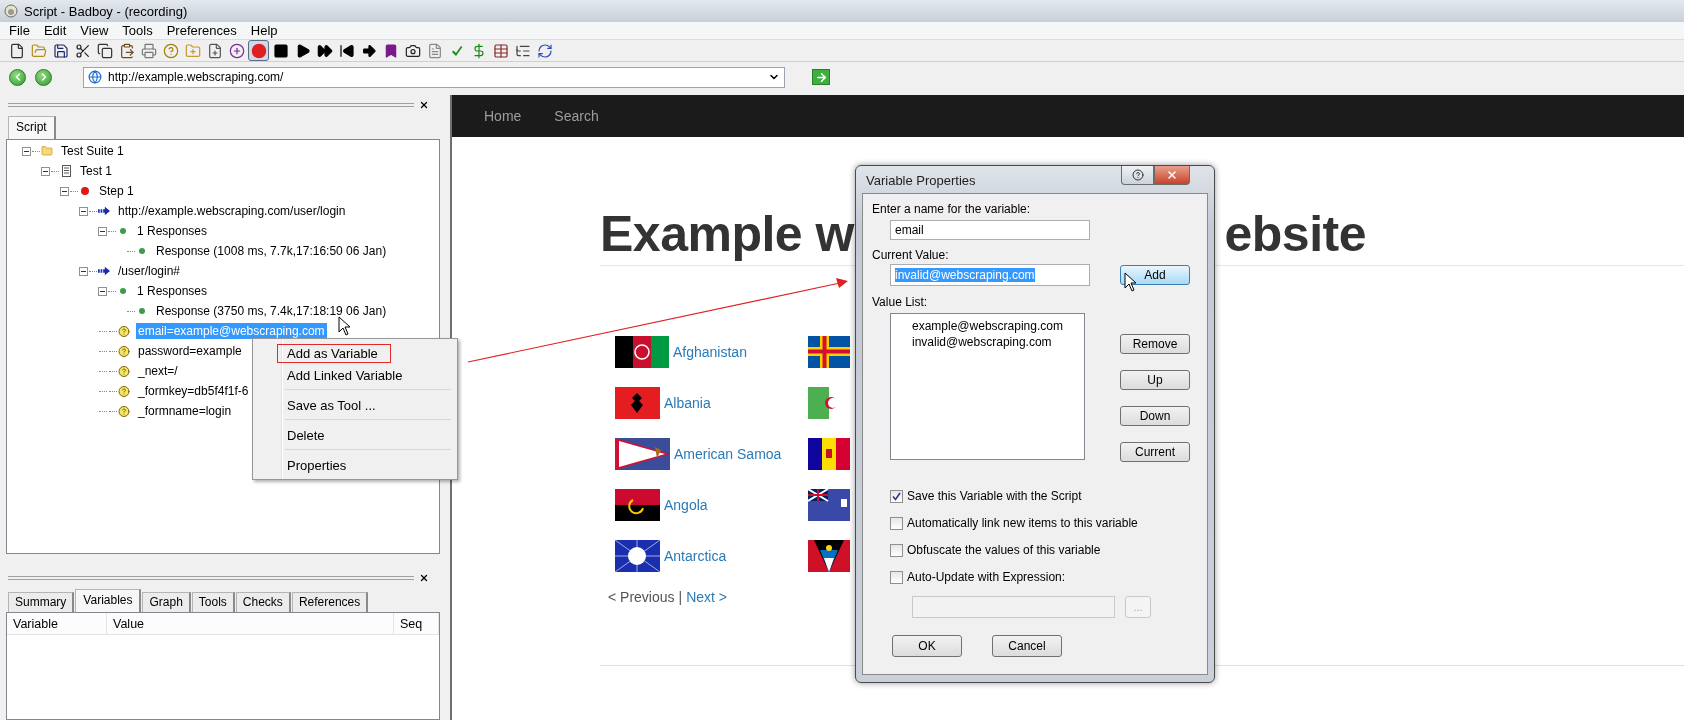 The height and width of the screenshot is (720, 1684). What do you see at coordinates (1155, 344) in the screenshot?
I see `list-button: Remove` at bounding box center [1155, 344].